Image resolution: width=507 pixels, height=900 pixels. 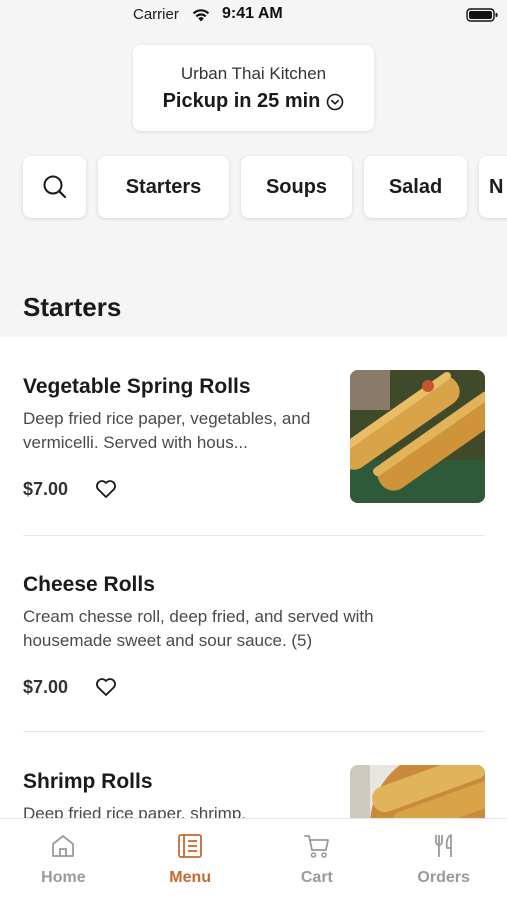 What do you see at coordinates (296, 187) in the screenshot?
I see `category-tab-soups: Soups` at bounding box center [296, 187].